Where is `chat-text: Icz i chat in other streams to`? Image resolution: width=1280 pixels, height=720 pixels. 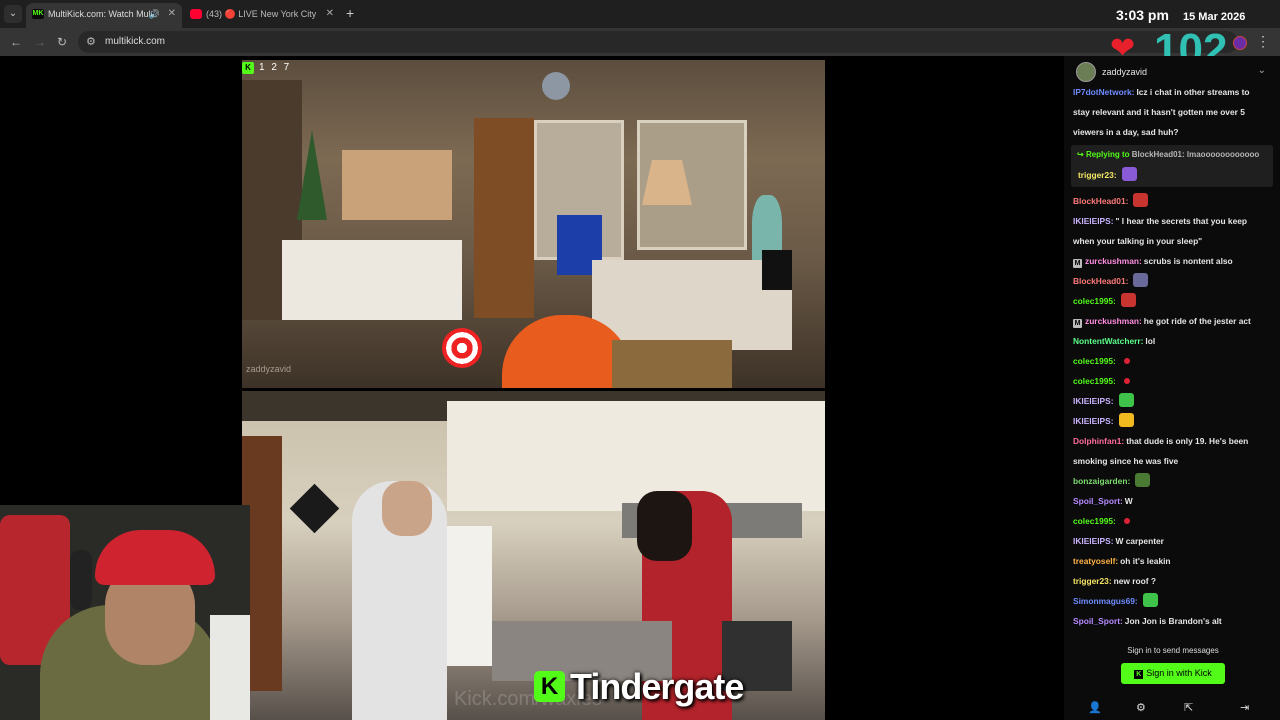
chat-text: Icz i chat in other streams to is located at coordinates (1193, 92).